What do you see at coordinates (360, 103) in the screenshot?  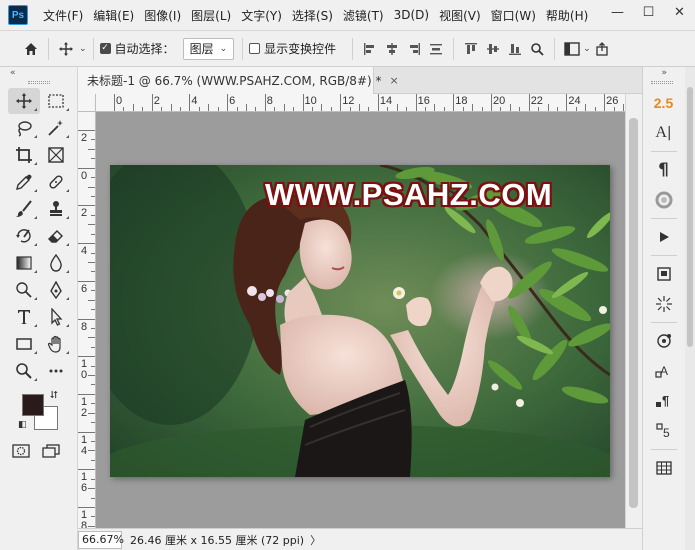 I see `horizontal-ruler: 0 2 4 6 8 10 12 14 16 18 20 22 24 26` at bounding box center [360, 103].